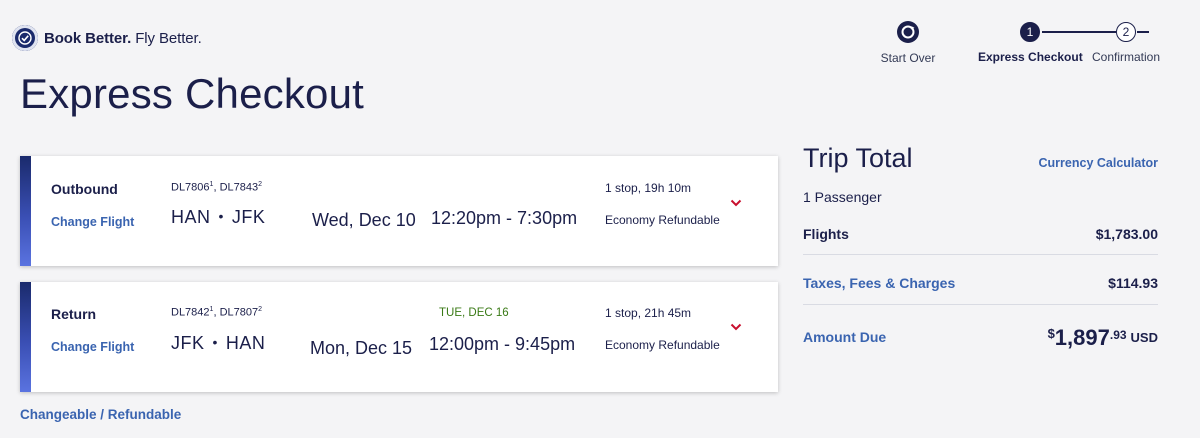 This screenshot has width=1200, height=438. I want to click on route: HAN • JFK, so click(218, 217).